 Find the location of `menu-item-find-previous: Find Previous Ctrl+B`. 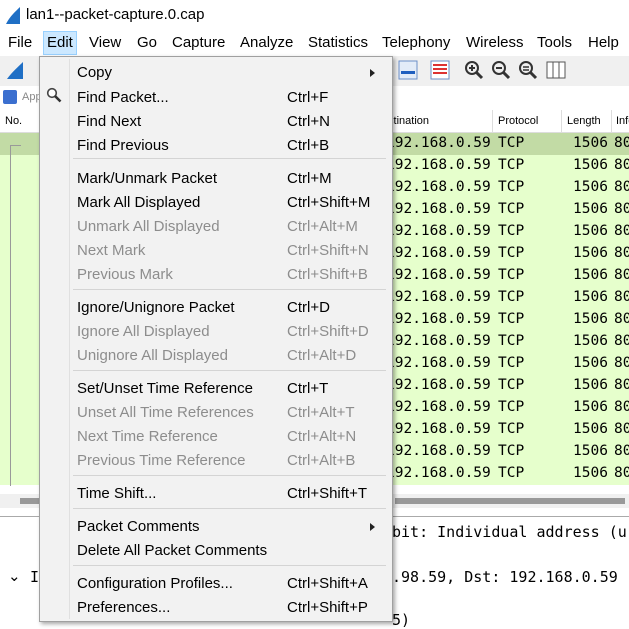

menu-item-find-previous: Find Previous Ctrl+B is located at coordinates (216, 146).